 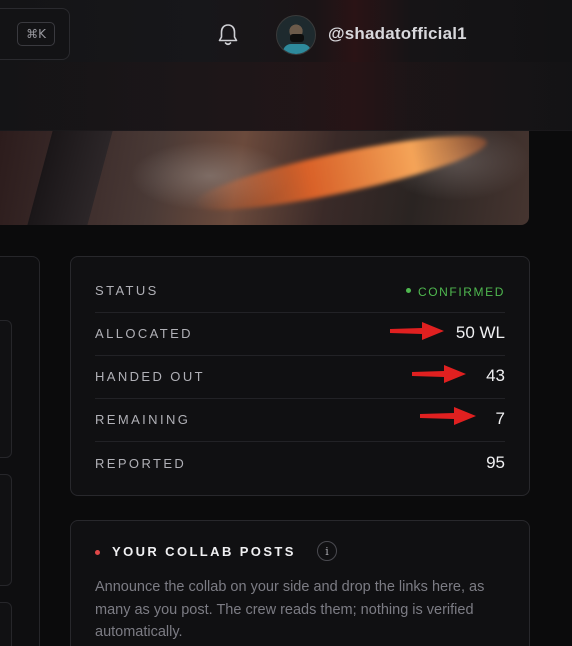 I want to click on search-shortcut-hint: ⌘K, so click(x=36, y=34).